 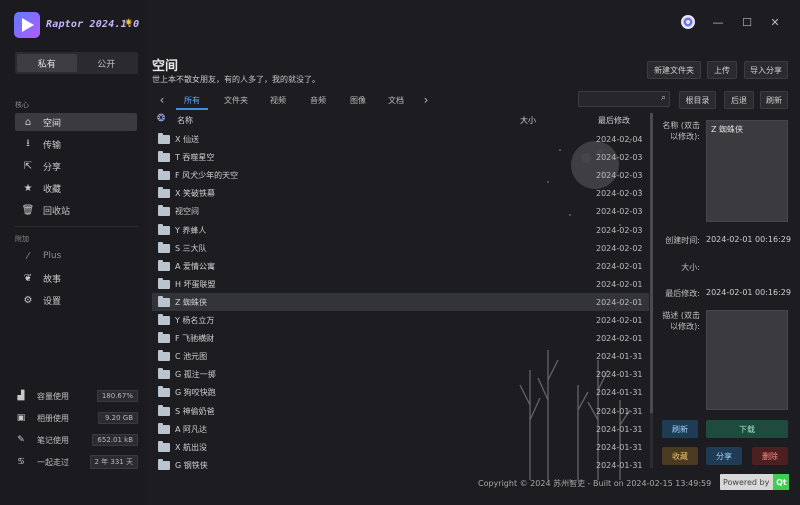 What do you see at coordinates (107, 63) in the screenshot?
I see `scope-public-button: 公开` at bounding box center [107, 63].